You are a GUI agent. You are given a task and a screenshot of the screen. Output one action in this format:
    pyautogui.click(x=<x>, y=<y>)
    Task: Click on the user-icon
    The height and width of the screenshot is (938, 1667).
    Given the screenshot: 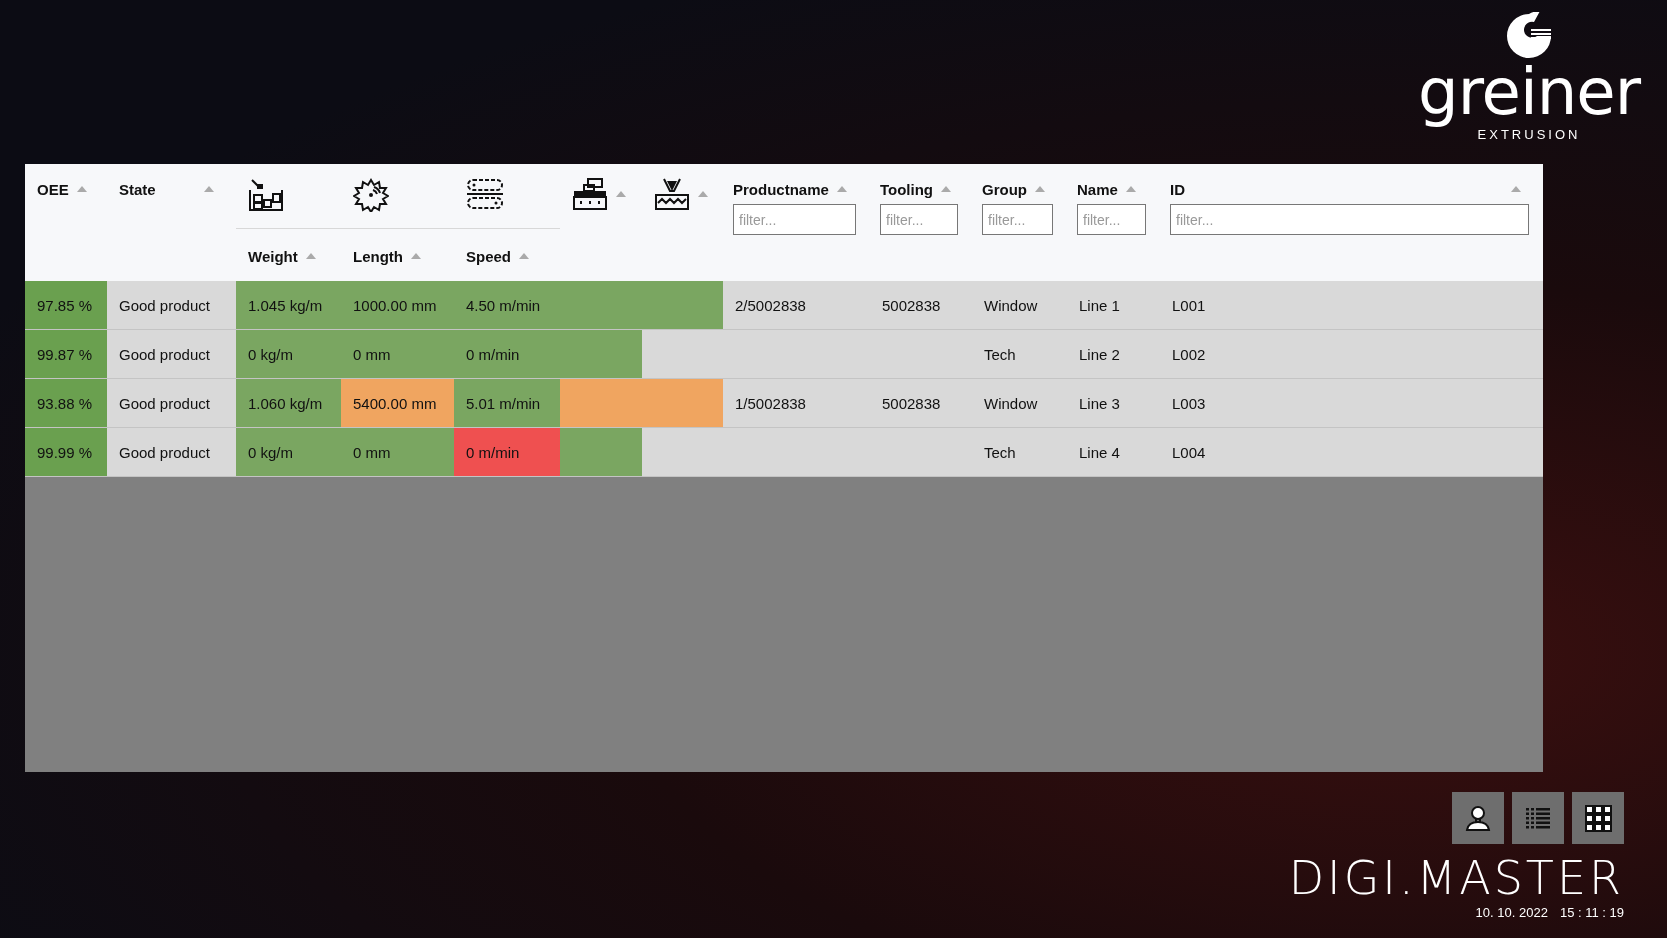 What is the action you would take?
    pyautogui.click(x=1478, y=818)
    